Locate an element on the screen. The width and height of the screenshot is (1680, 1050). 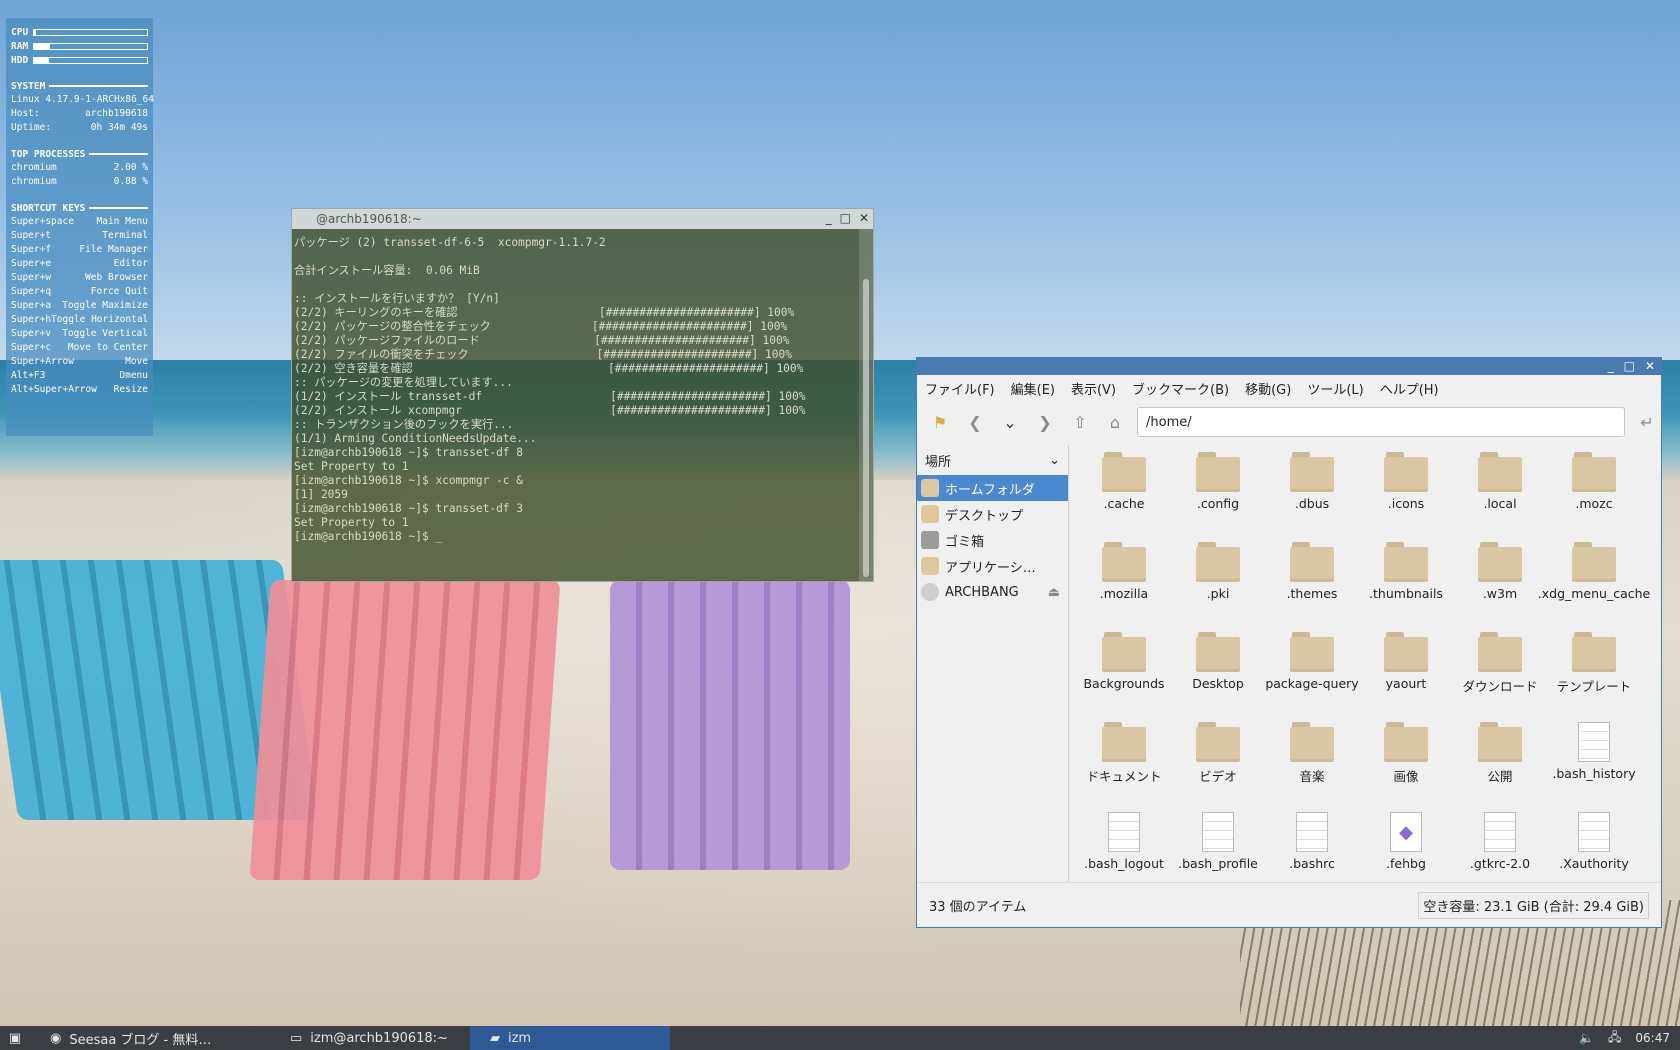
conky-row-key: Super+c is located at coordinates (31, 347).